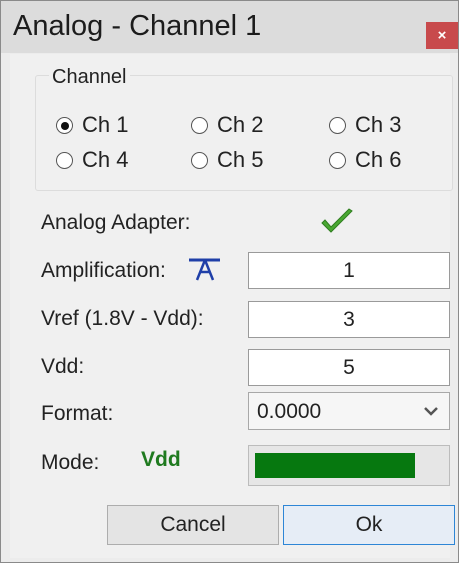 The height and width of the screenshot is (563, 459). Describe the element at coordinates (64, 125) in the screenshot. I see `radio-button-ch1` at that location.